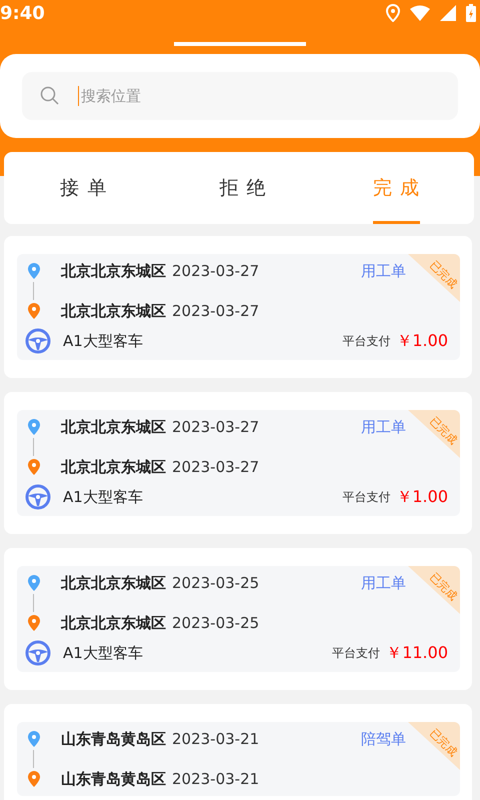 The width and height of the screenshot is (480, 800). What do you see at coordinates (471, 13) in the screenshot?
I see `battery-icon` at bounding box center [471, 13].